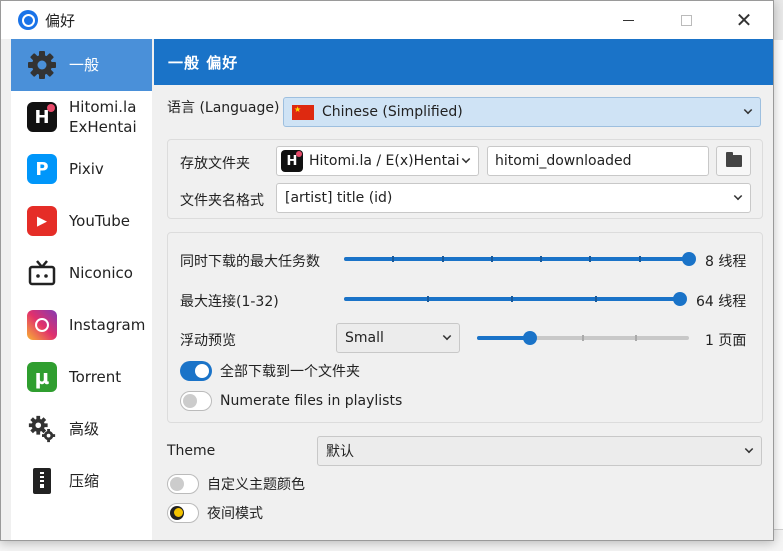 The height and width of the screenshot is (551, 783). Describe the element at coordinates (229, 302) in the screenshot. I see `max-connections-label: 最大连接(1-32)` at that location.